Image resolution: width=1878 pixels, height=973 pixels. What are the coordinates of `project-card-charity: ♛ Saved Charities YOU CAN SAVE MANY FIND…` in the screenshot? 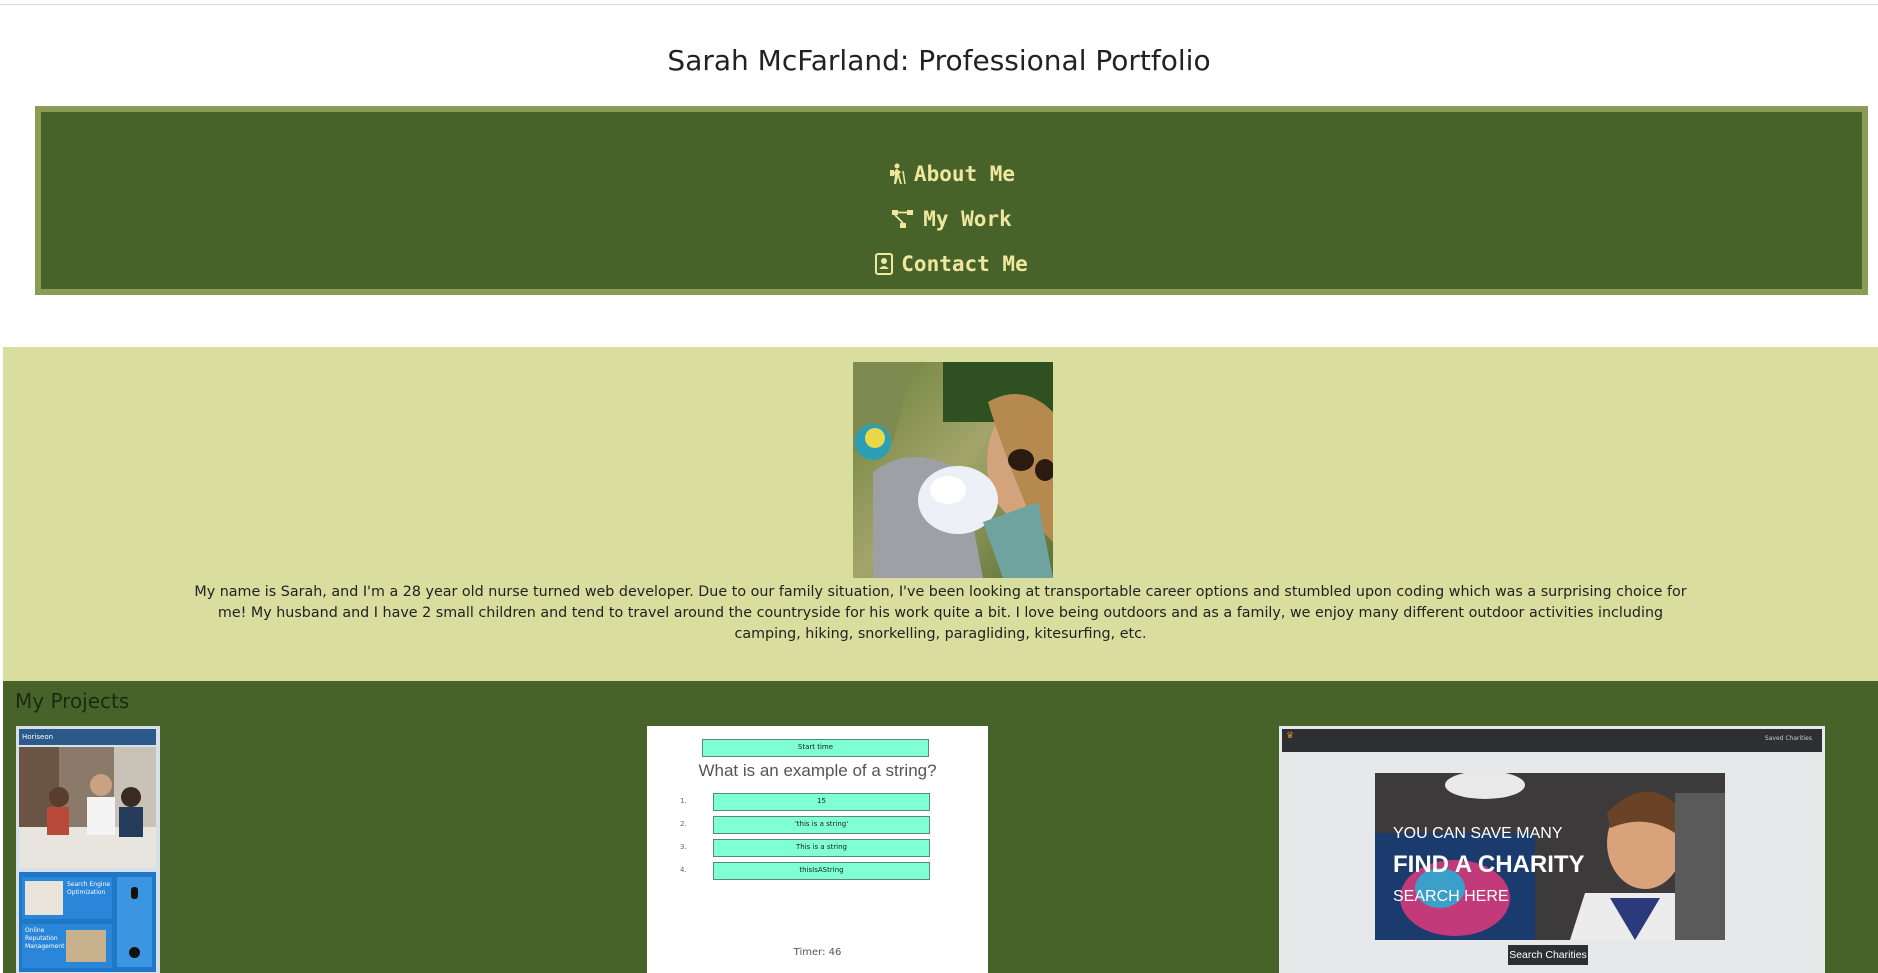 It's located at (1552, 849).